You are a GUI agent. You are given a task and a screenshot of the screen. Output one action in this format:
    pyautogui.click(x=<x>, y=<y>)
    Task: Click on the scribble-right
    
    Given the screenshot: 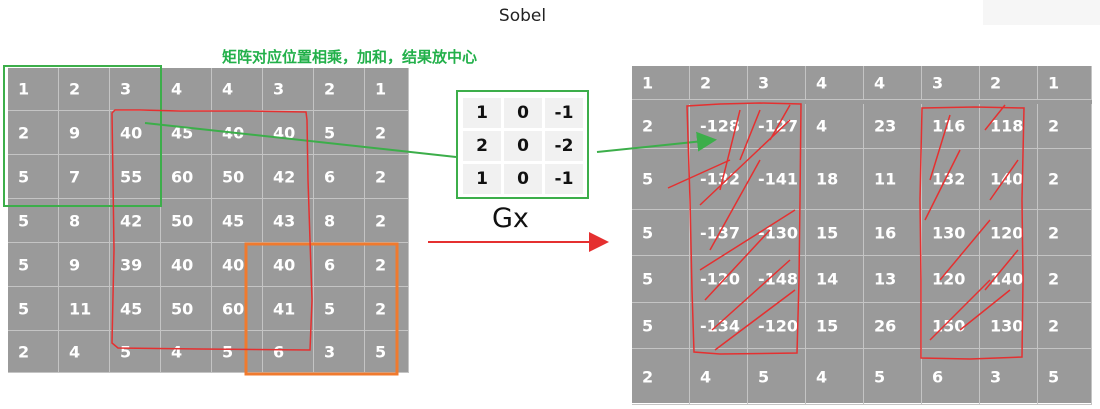 What is the action you would take?
    pyautogui.click(x=971, y=222)
    